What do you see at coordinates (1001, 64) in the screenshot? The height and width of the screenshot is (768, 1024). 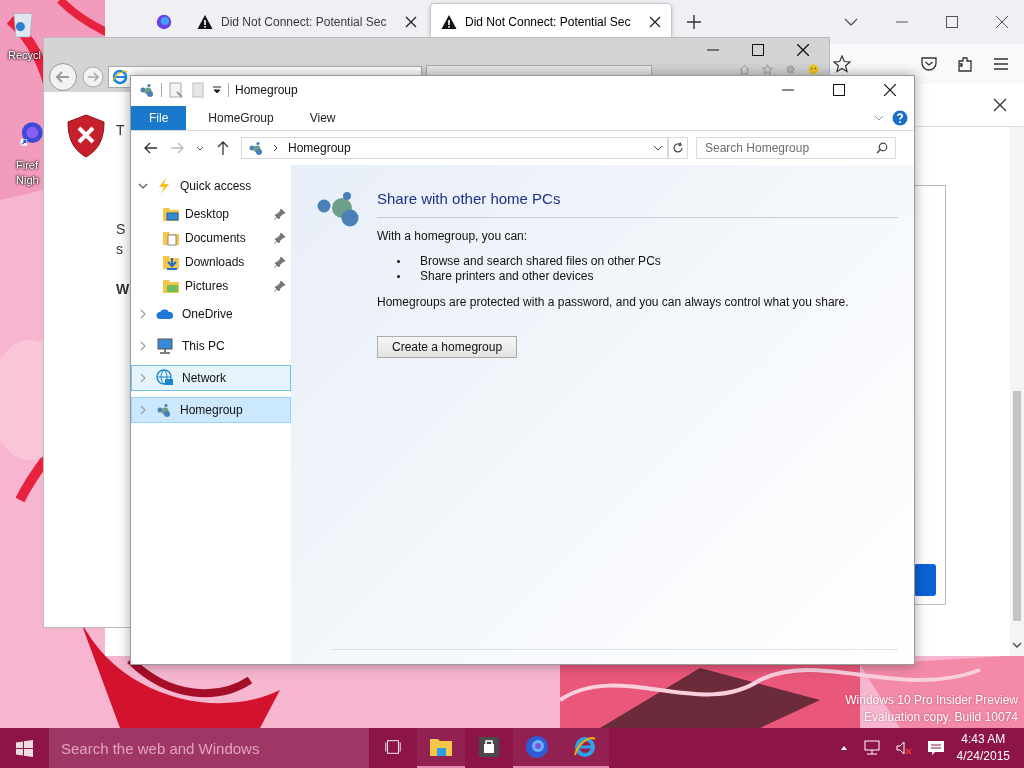 I see `menu-icon` at bounding box center [1001, 64].